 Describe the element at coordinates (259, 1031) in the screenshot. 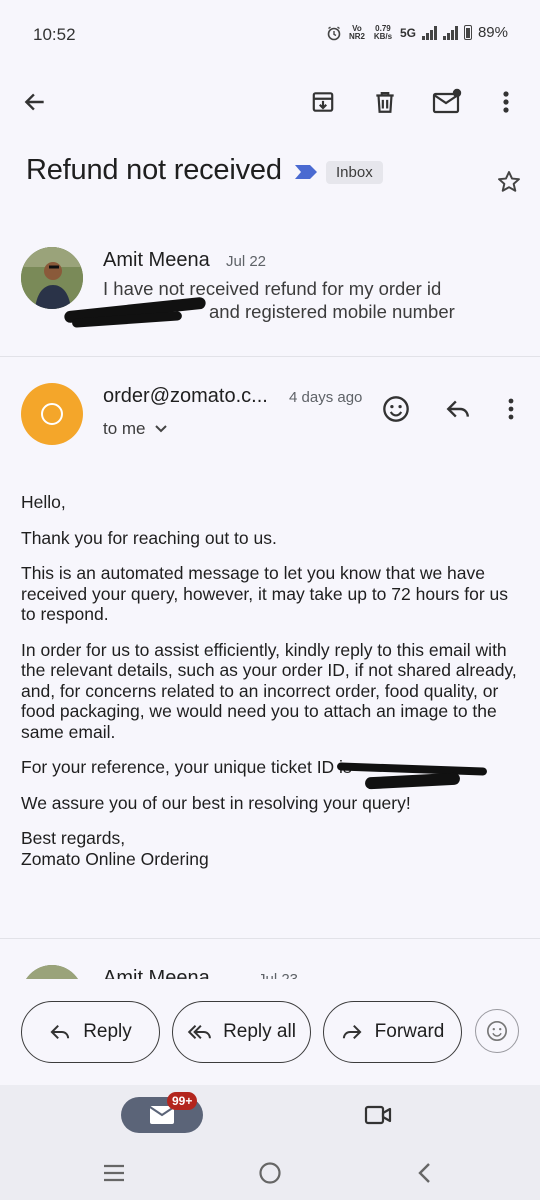

I see `reply-all-label: Reply all` at that location.